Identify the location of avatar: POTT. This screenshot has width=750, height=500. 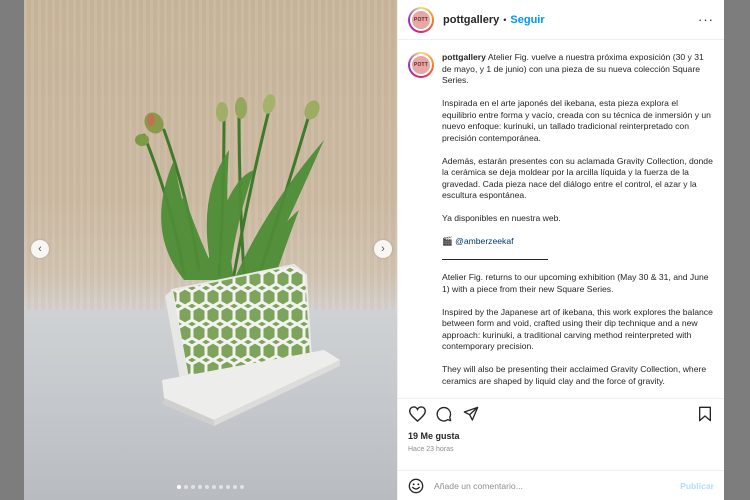
(421, 19).